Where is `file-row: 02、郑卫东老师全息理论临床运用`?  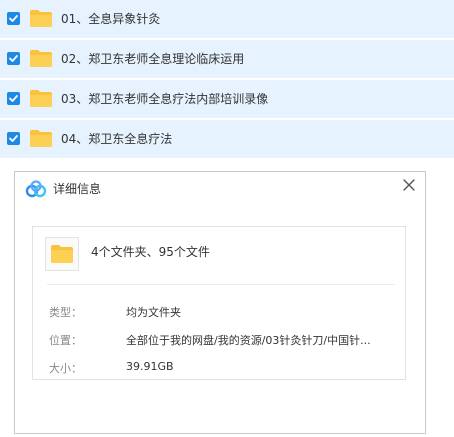 file-row: 02、郑卫东老师全息理论临床运用 is located at coordinates (227, 59).